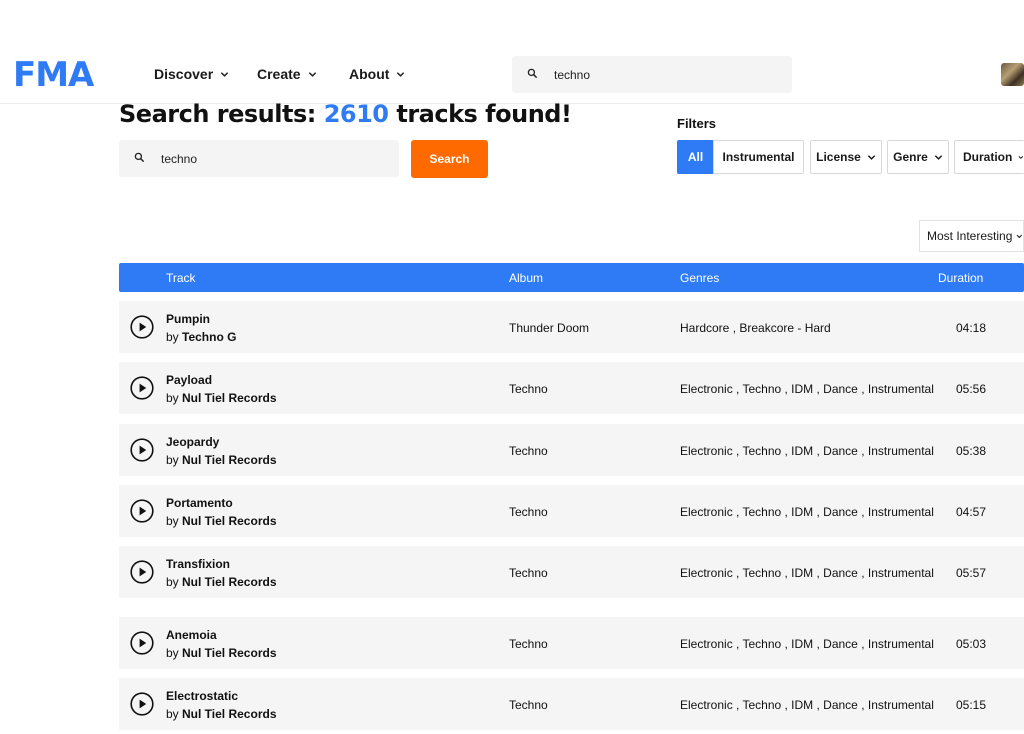  Describe the element at coordinates (209, 337) in the screenshot. I see `artist-link: Techno G` at that location.